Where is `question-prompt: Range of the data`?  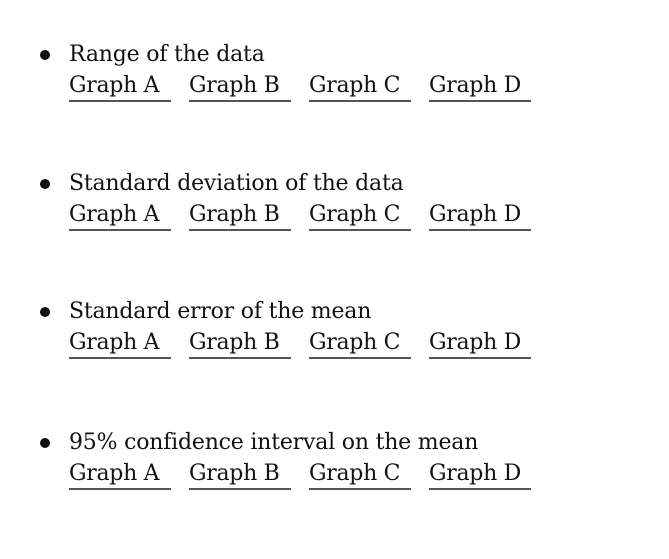 question-prompt: Range of the data is located at coordinates (167, 54).